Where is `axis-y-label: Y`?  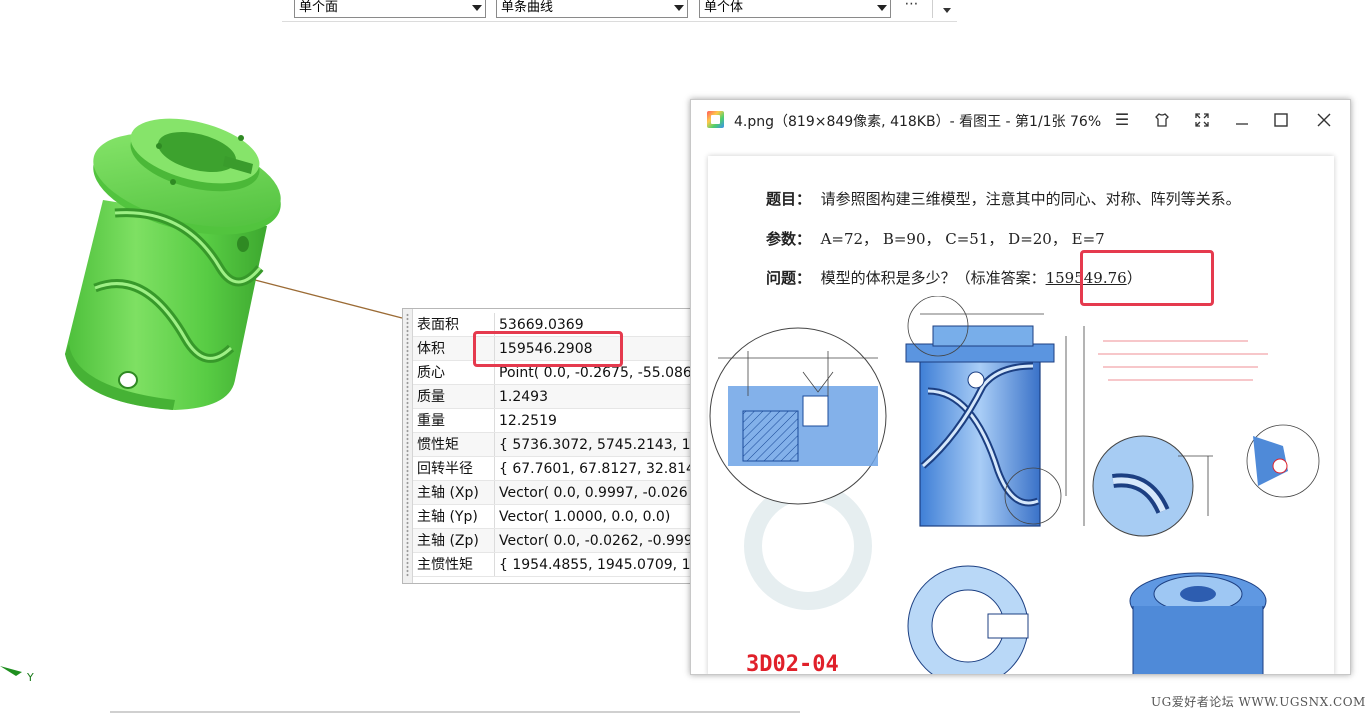 axis-y-label: Y is located at coordinates (30, 677).